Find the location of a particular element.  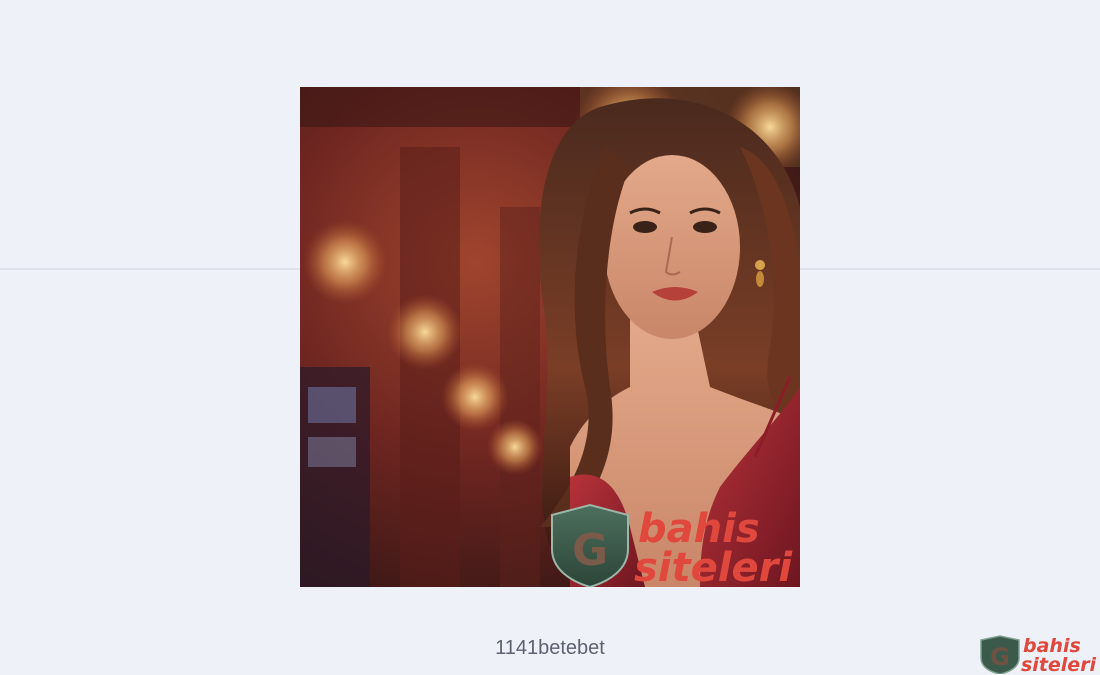

image-caption: 1141betebet is located at coordinates (550, 648).